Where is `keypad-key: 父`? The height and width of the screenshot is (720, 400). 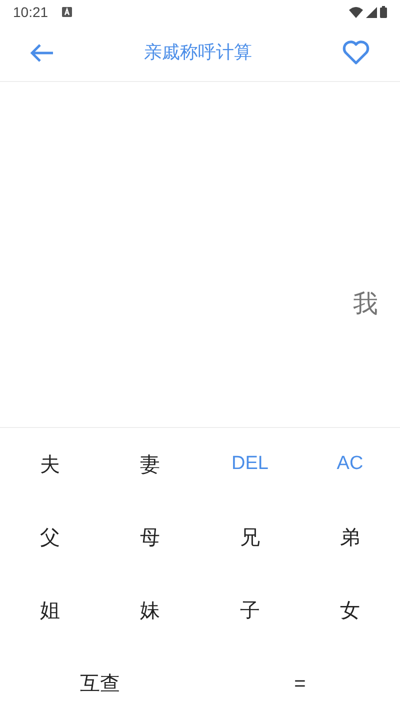 keypad-key: 父 is located at coordinates (50, 537).